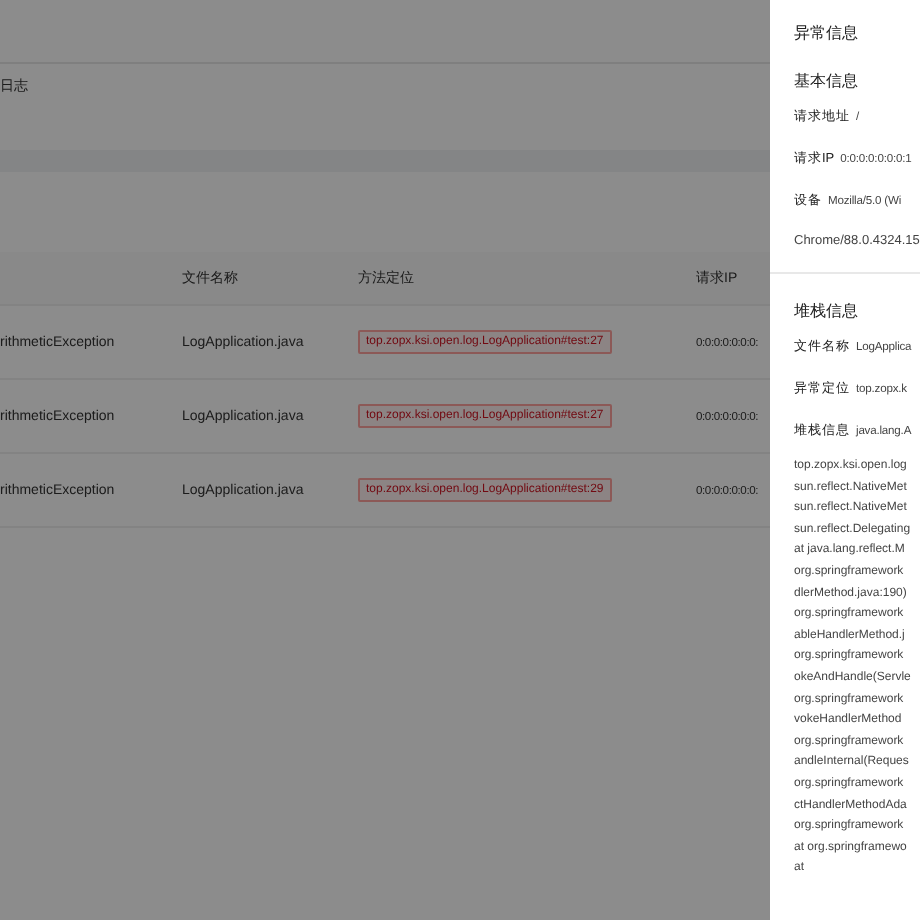 The image size is (920, 920). Describe the element at coordinates (826, 81) in the screenshot. I see `section-heading: 基本信息` at that location.